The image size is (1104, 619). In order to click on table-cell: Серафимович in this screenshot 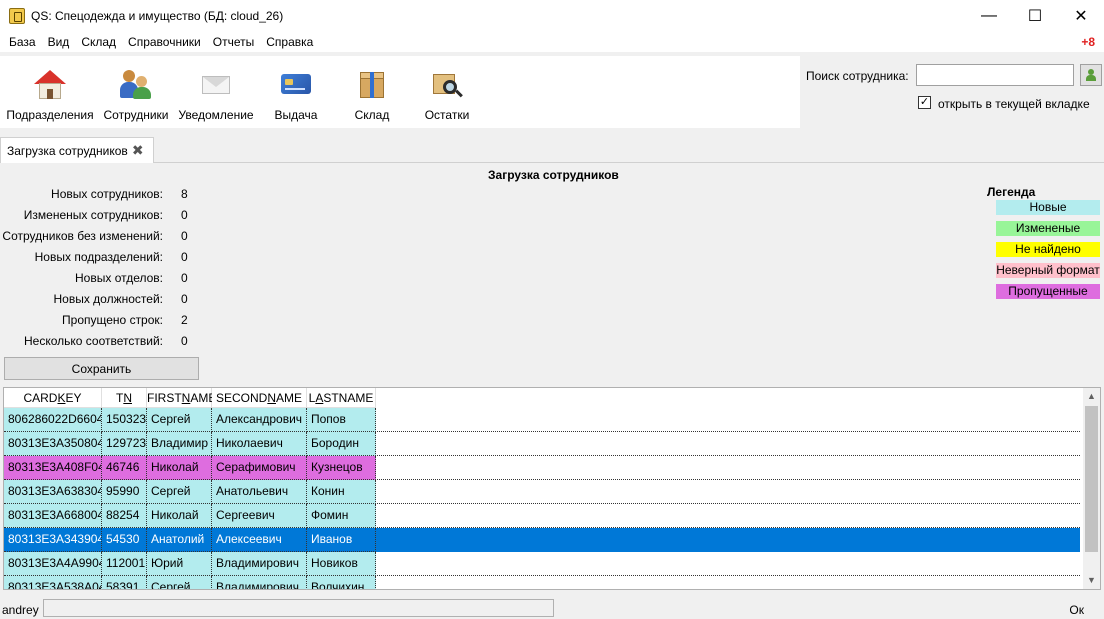, I will do `click(259, 468)`.